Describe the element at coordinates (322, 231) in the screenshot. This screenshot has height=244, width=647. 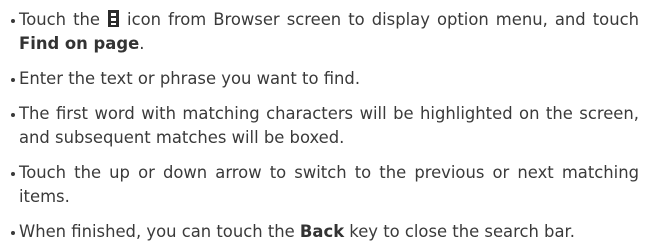
I see `back-key-label: Back` at that location.